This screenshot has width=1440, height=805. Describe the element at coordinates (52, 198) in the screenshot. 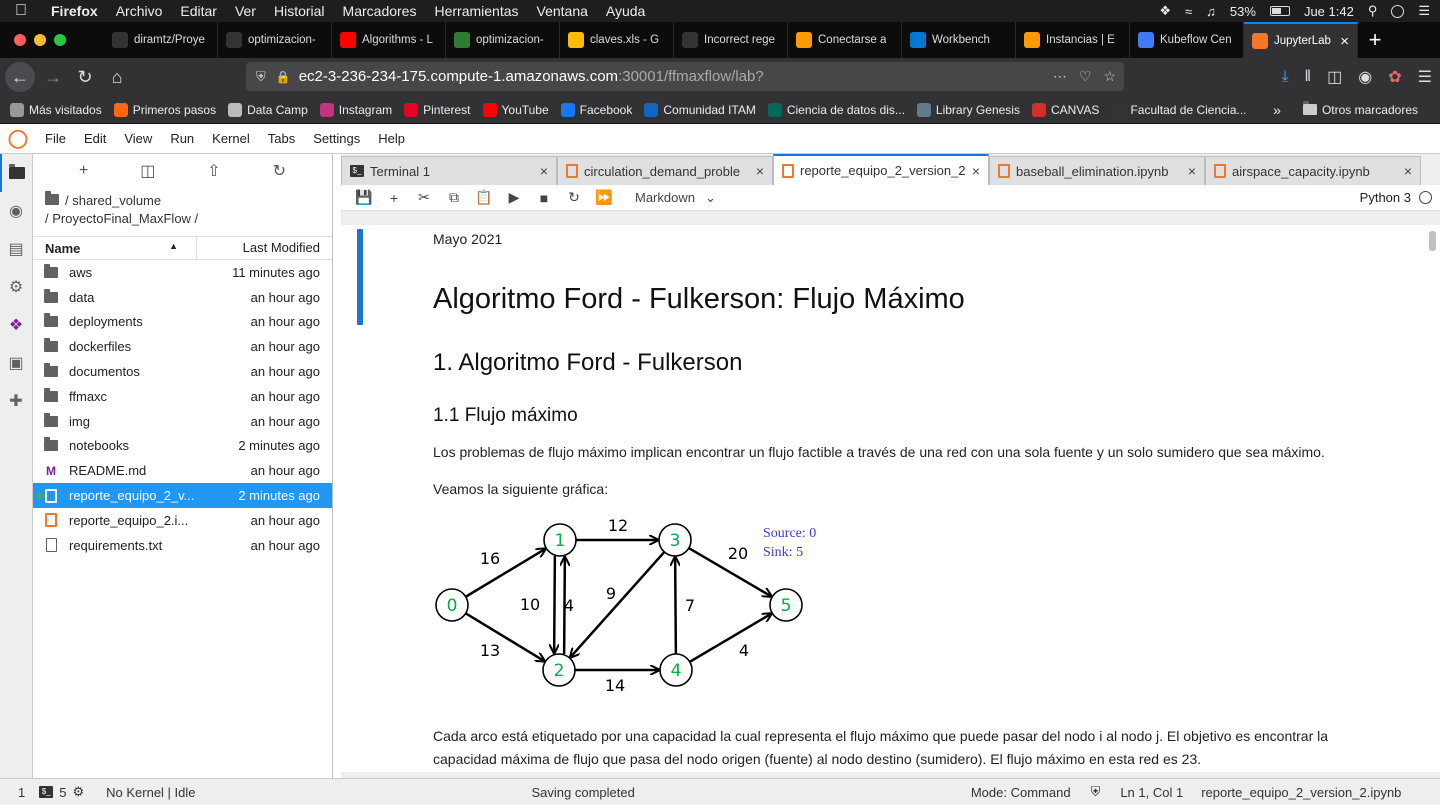

I see `folder-icon` at that location.